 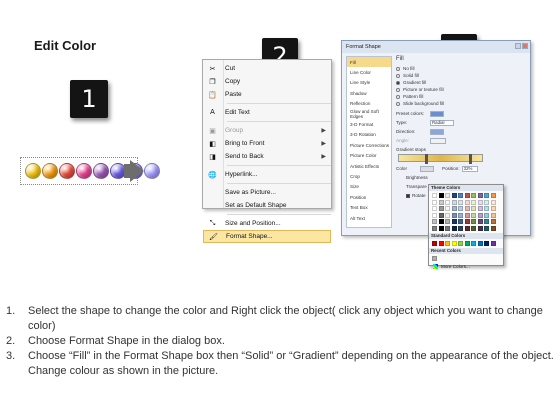 I want to click on fill-option-radio: Gradient fill, so click(x=461, y=82).